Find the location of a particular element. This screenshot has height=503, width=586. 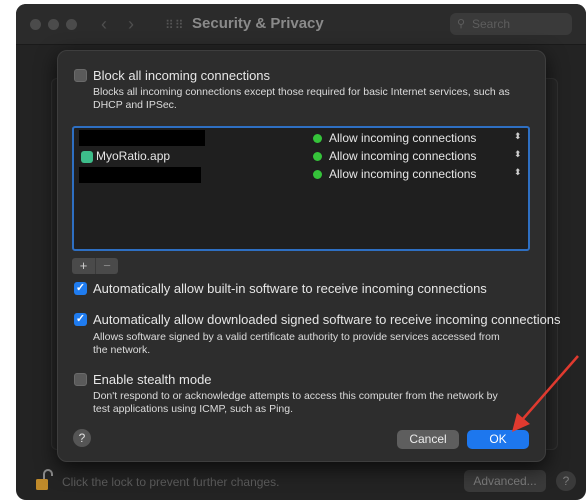

auto-builtin-checkbox: ✓ is located at coordinates (80, 288).